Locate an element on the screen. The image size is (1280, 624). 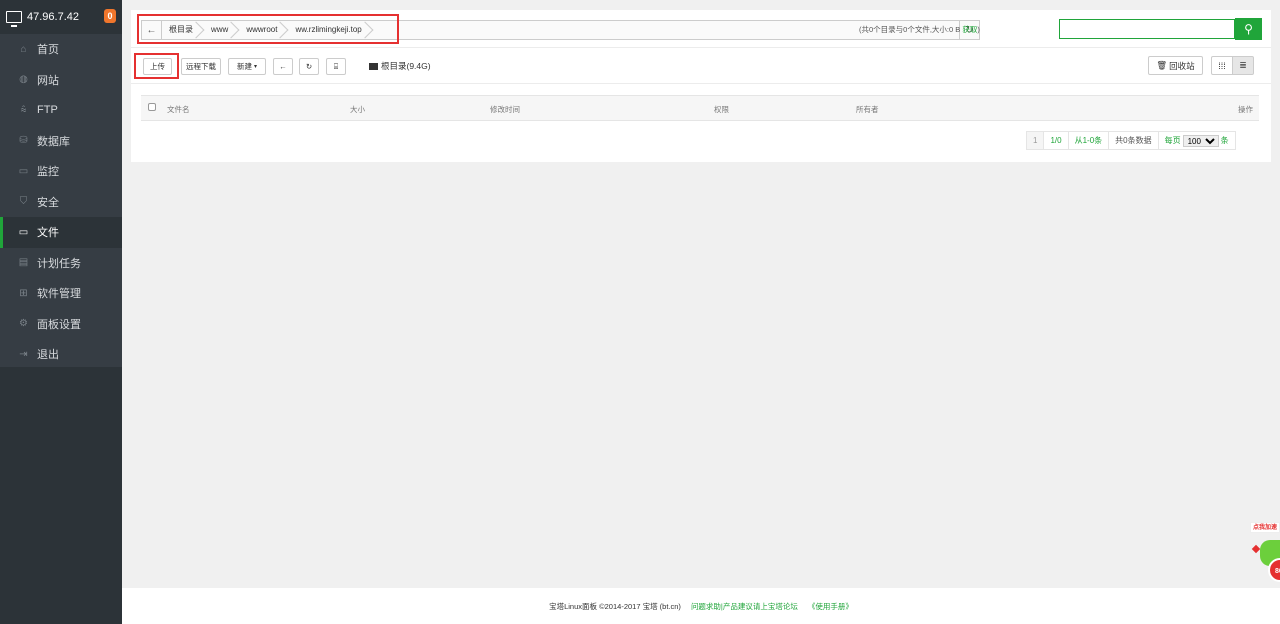
sidebar-item-label: 监控 is located at coordinates (48, 172).